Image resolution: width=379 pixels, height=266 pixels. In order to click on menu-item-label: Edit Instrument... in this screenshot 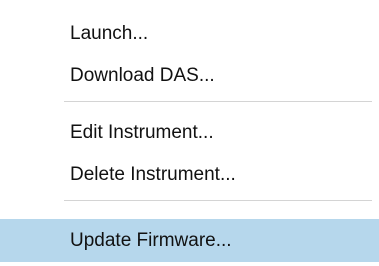, I will do `click(142, 132)`.